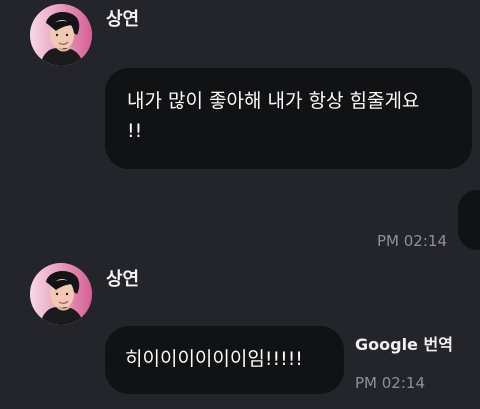  What do you see at coordinates (469, 220) in the screenshot?
I see `outgoing-message-bubble` at bounding box center [469, 220].